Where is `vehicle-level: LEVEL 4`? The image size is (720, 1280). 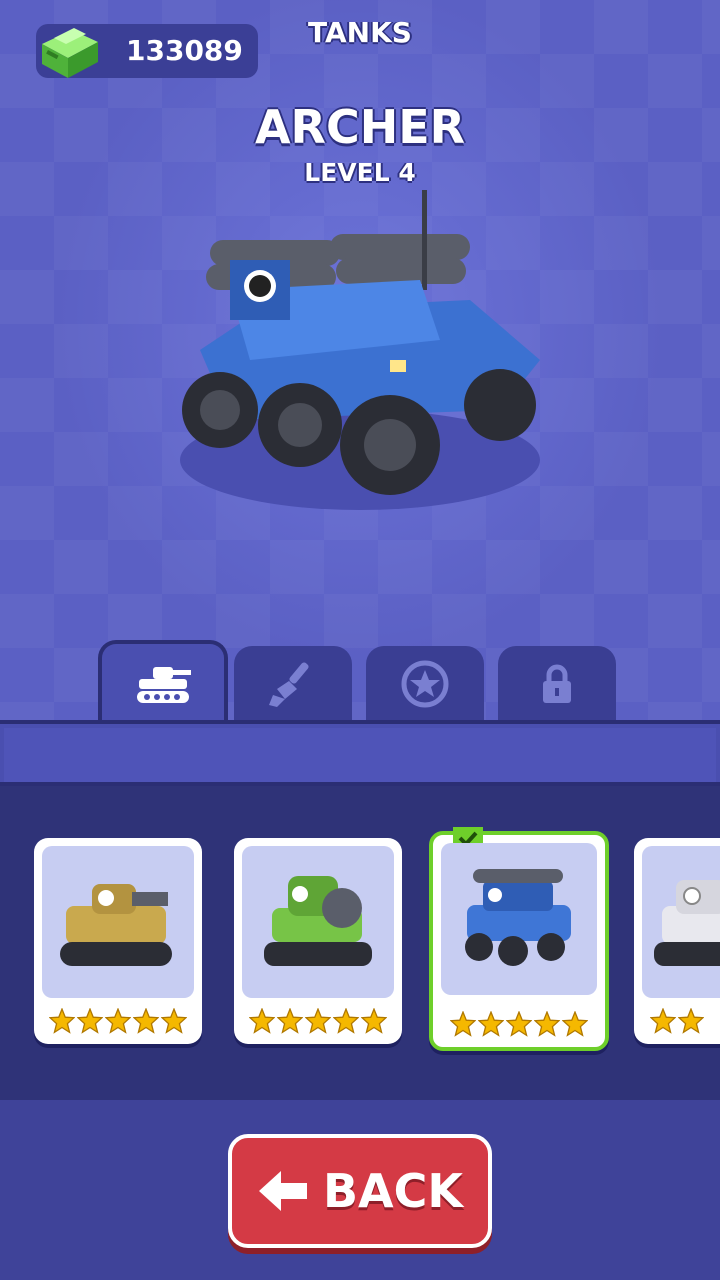 vehicle-level: LEVEL 4 is located at coordinates (360, 172).